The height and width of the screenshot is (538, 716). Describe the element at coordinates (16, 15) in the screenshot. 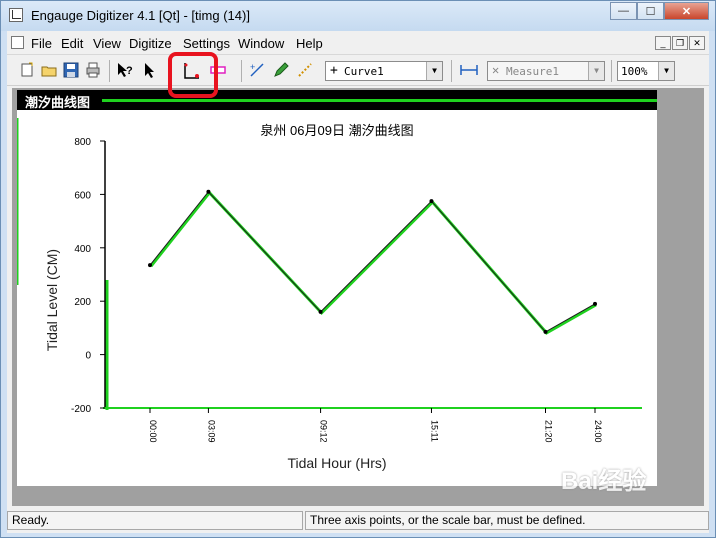

I see `app-icon` at that location.